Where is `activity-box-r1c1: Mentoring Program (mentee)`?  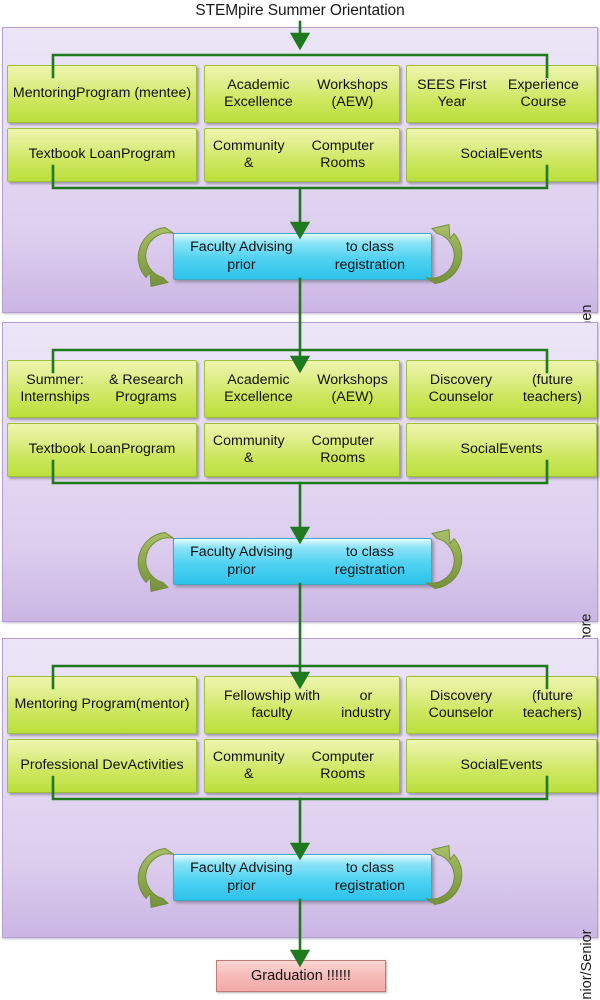 activity-box-r1c1: Mentoring Program (mentee) is located at coordinates (102, 94).